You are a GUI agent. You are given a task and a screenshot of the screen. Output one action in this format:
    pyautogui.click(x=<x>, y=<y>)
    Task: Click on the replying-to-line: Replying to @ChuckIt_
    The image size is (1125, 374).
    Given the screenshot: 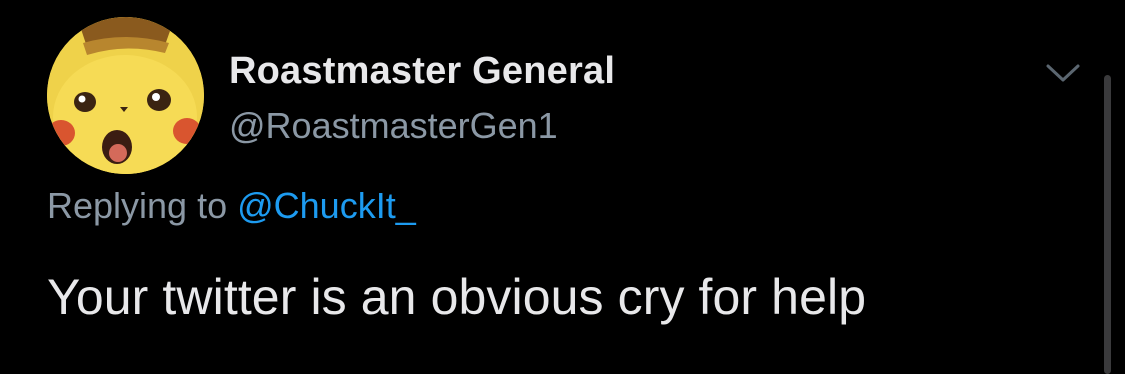 What is the action you would take?
    pyautogui.click(x=231, y=206)
    